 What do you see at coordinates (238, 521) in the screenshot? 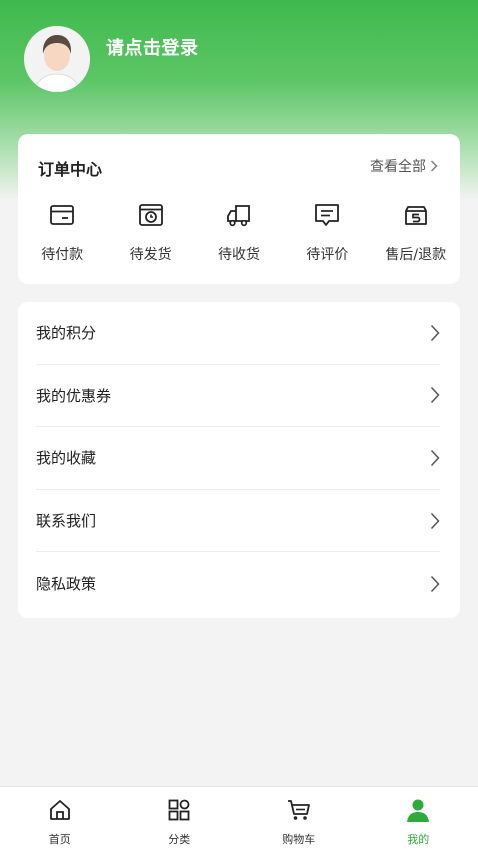
I see `menu-item-contact-us: 联系我们` at bounding box center [238, 521].